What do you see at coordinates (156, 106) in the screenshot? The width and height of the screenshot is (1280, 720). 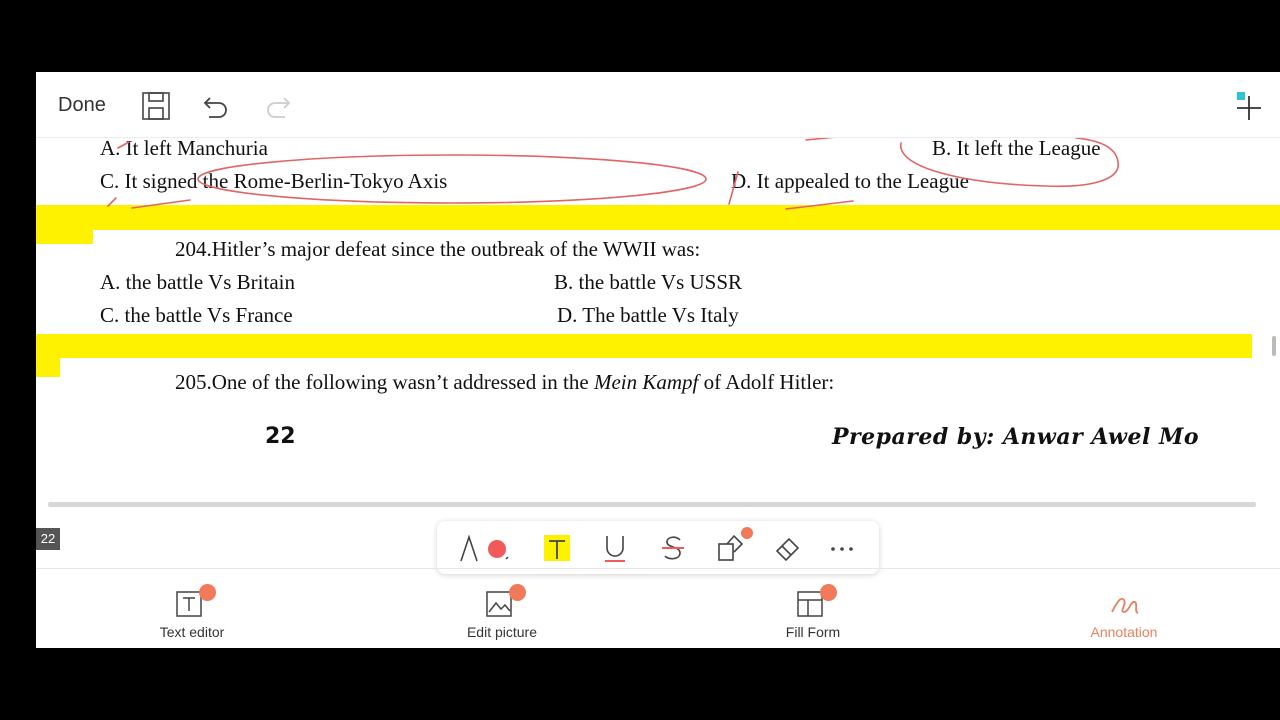 I see `save-icon` at bounding box center [156, 106].